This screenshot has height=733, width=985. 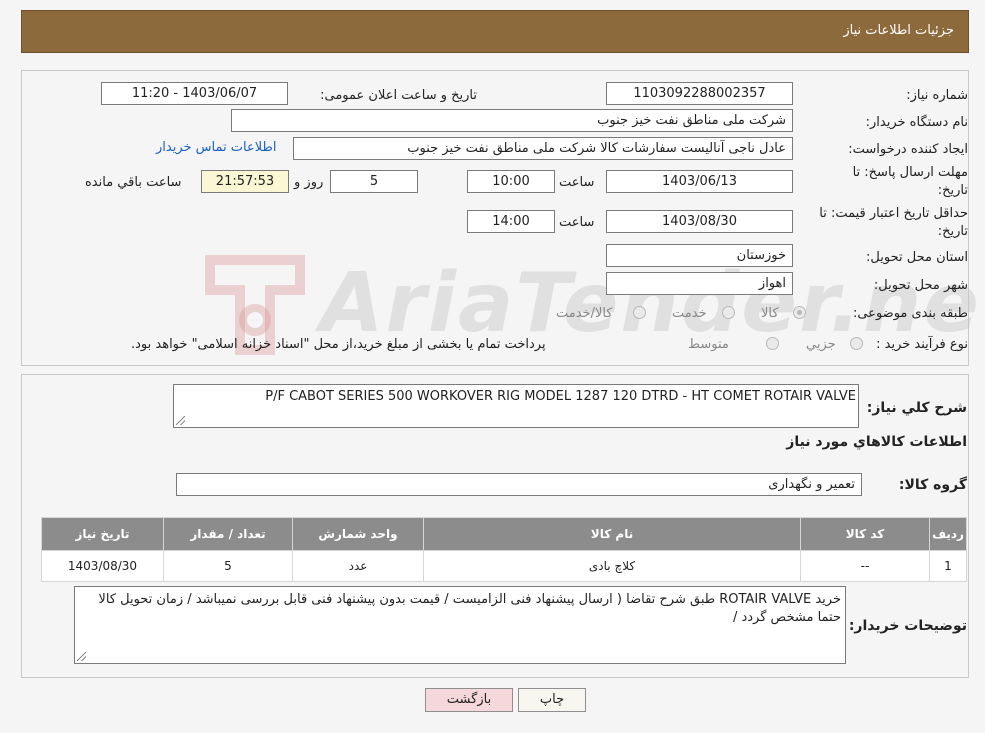 What do you see at coordinates (228, 534) in the screenshot?
I see `col-qty-header: تعداد / مقدار` at bounding box center [228, 534].